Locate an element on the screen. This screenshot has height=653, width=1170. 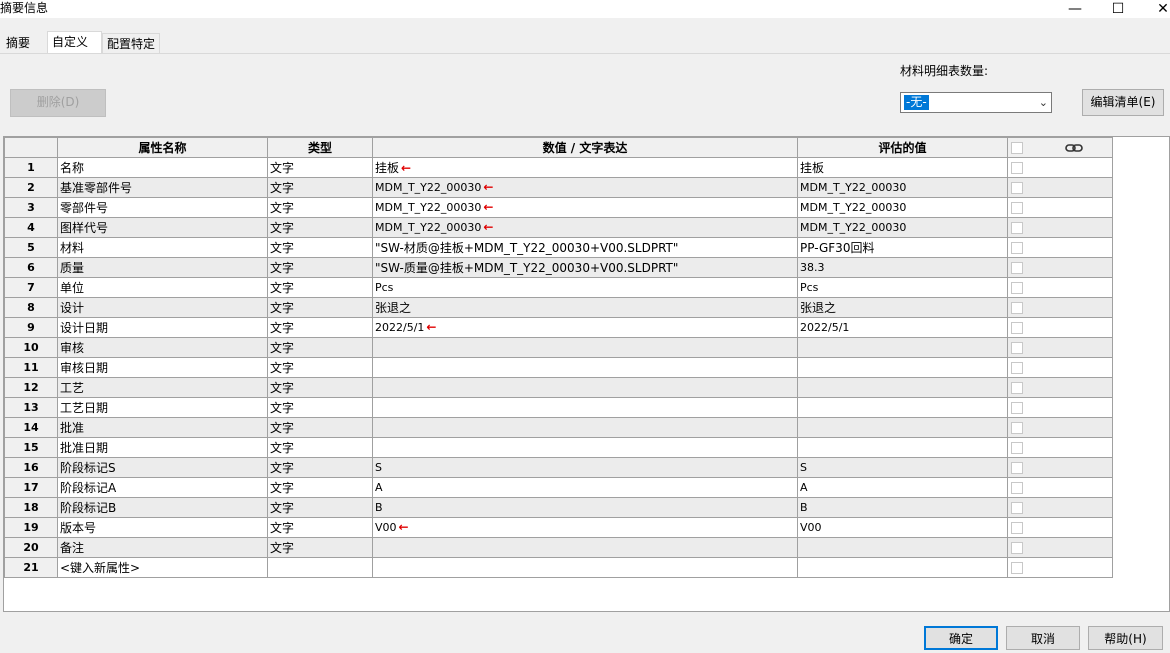
close-icon: ✕ is located at coordinates (1155, 9).